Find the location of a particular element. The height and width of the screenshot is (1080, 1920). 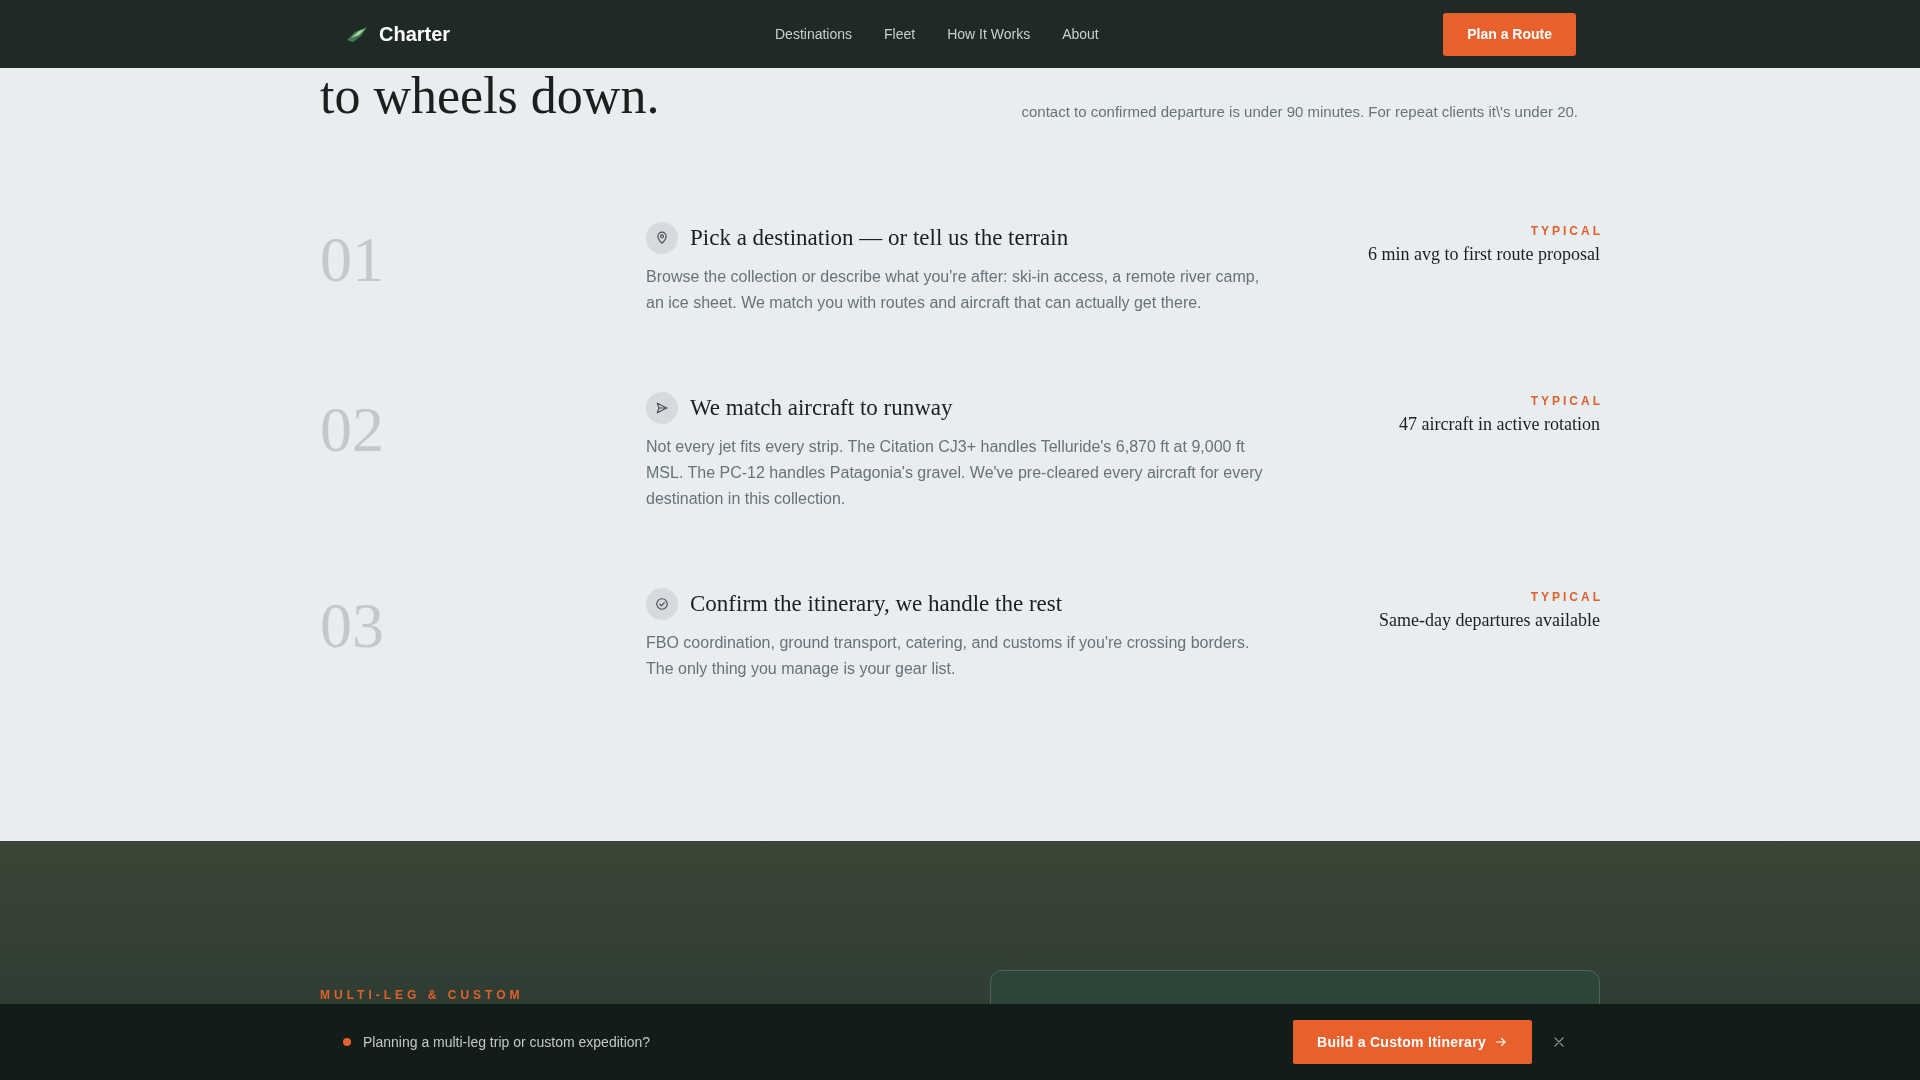

step-description: FBO coordination, ground transport, catering, and customs if you're crossing borders. The only thing you manage is your gear list. is located at coordinates (948, 656).